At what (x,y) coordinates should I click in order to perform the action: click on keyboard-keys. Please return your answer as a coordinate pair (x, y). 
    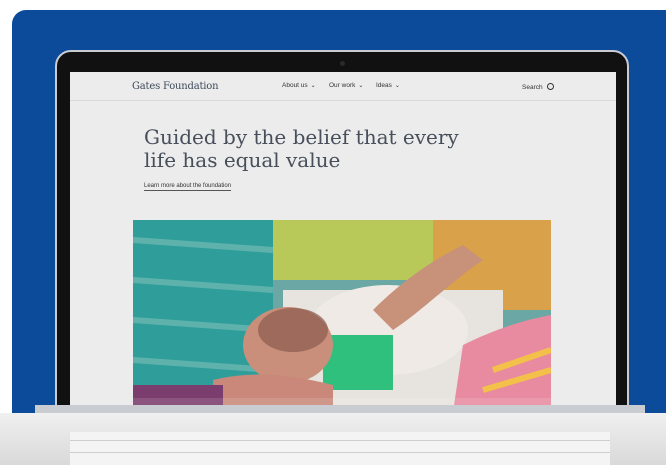
    Looking at the image, I should click on (340, 448).